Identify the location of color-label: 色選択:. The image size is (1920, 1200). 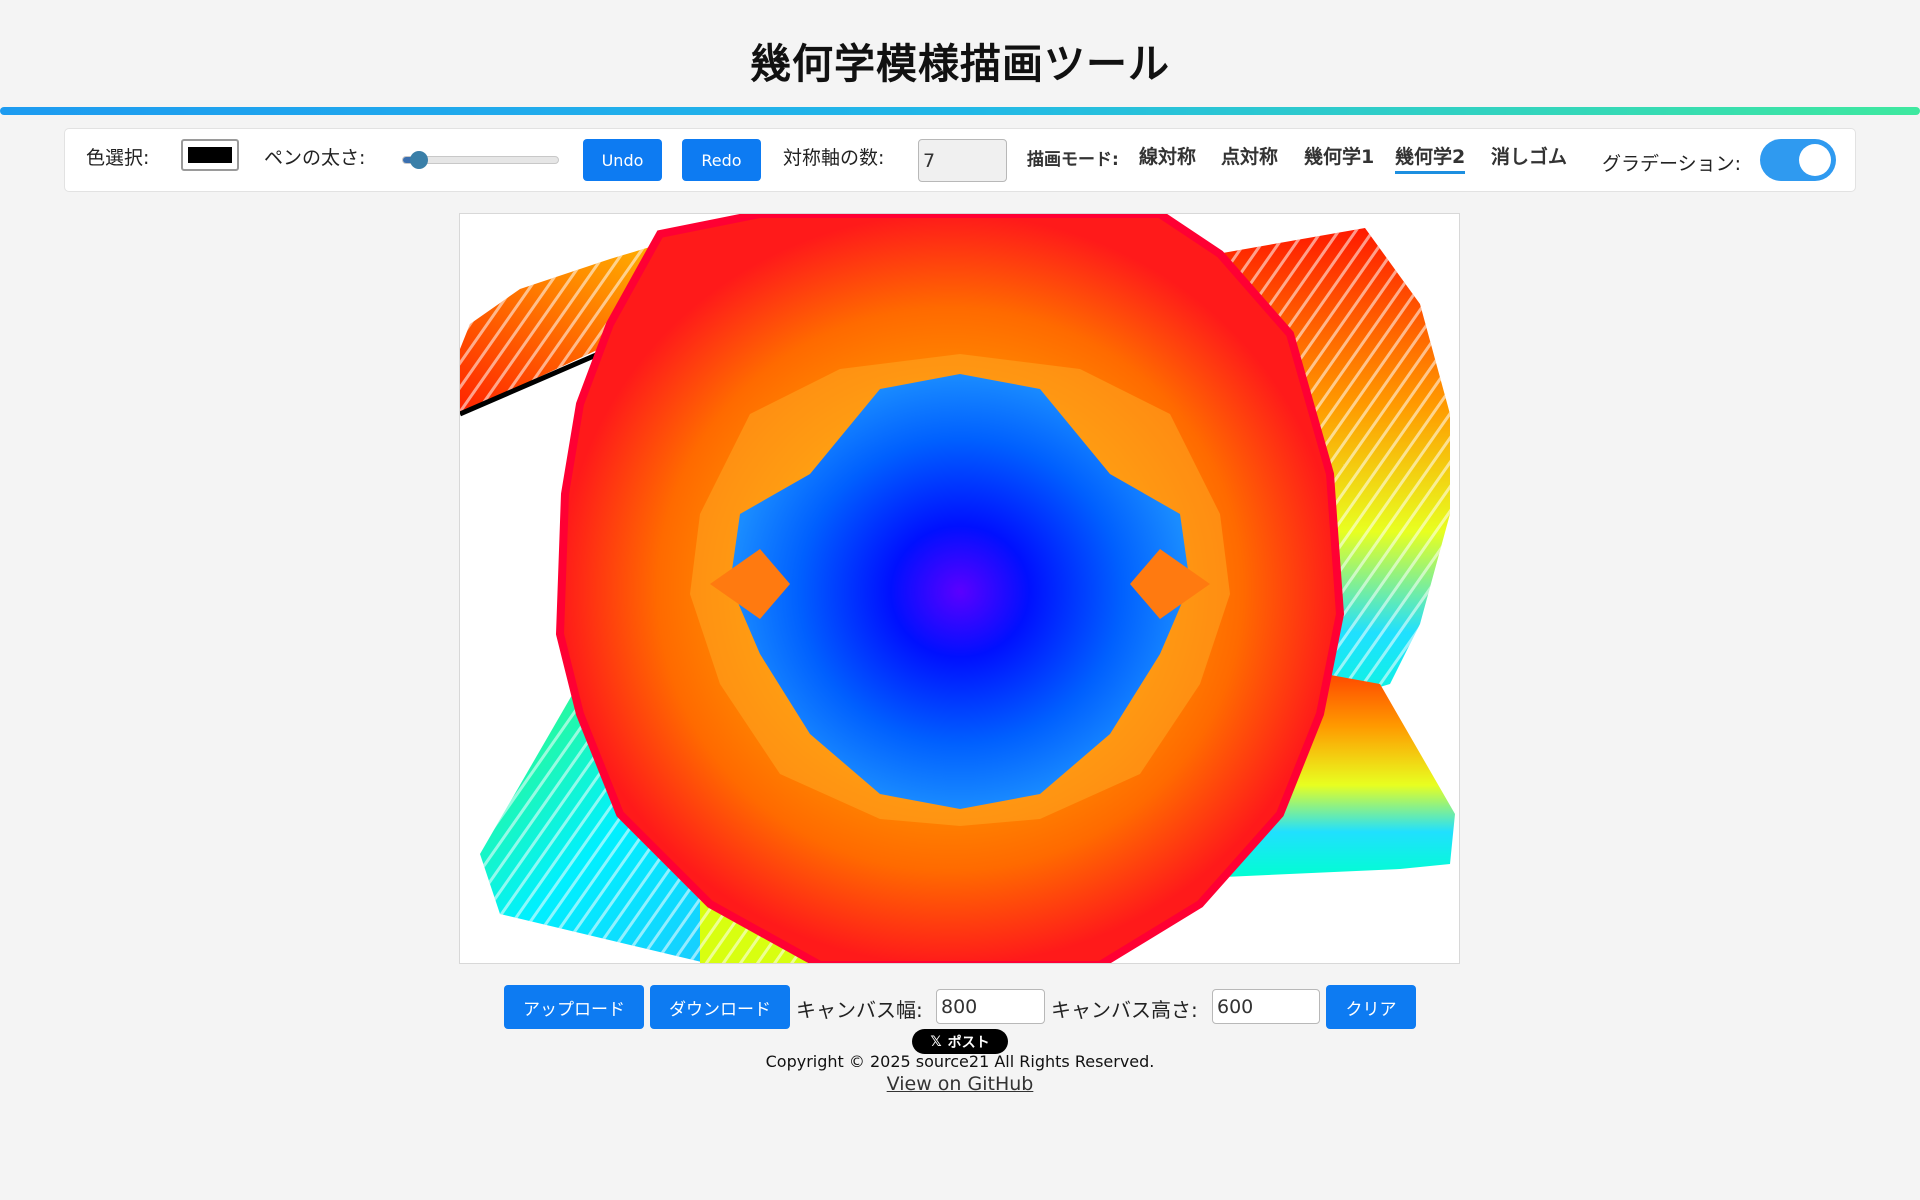
(118, 158).